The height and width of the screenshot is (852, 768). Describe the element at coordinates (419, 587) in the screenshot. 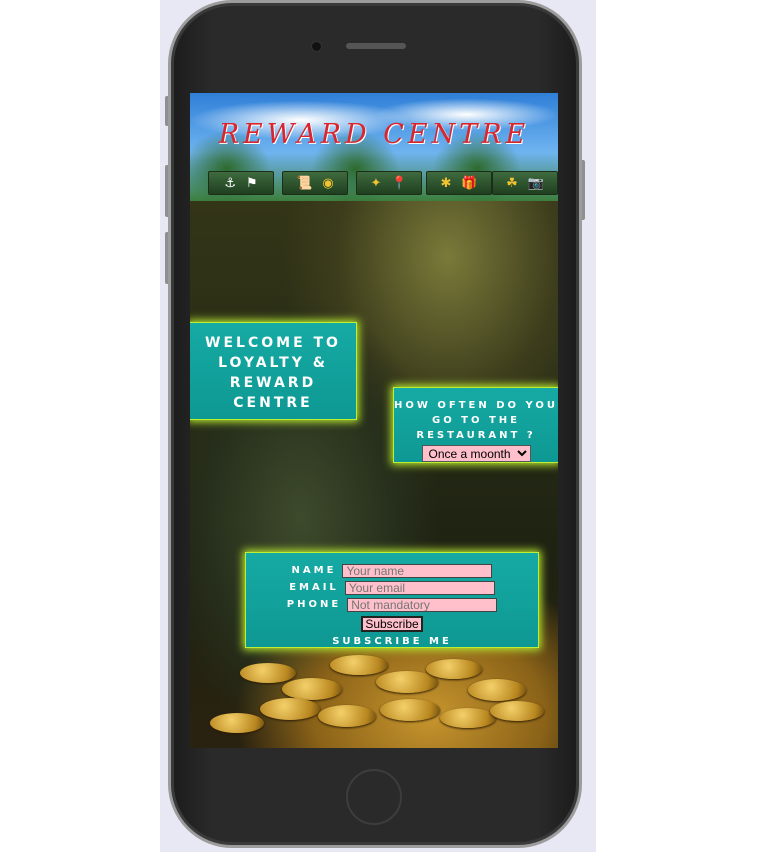

I see `email-input` at that location.